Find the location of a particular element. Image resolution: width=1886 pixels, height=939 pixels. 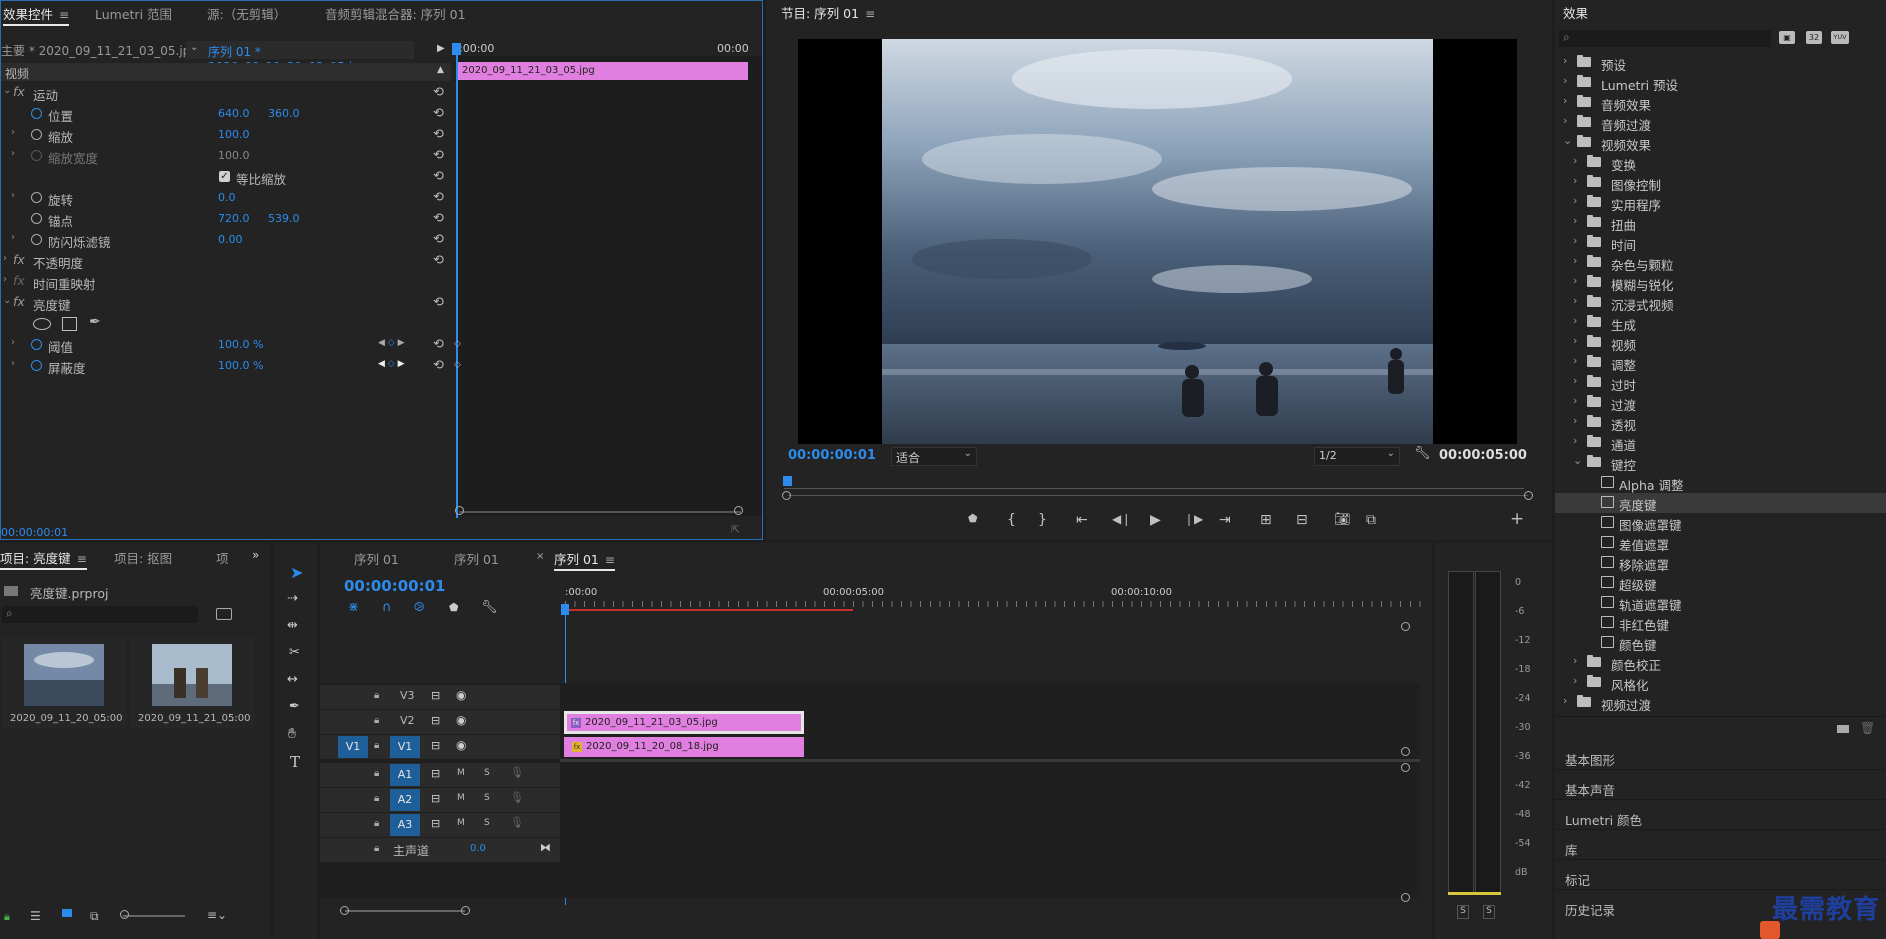

effect-item: 亮度键 is located at coordinates (1720, 503).